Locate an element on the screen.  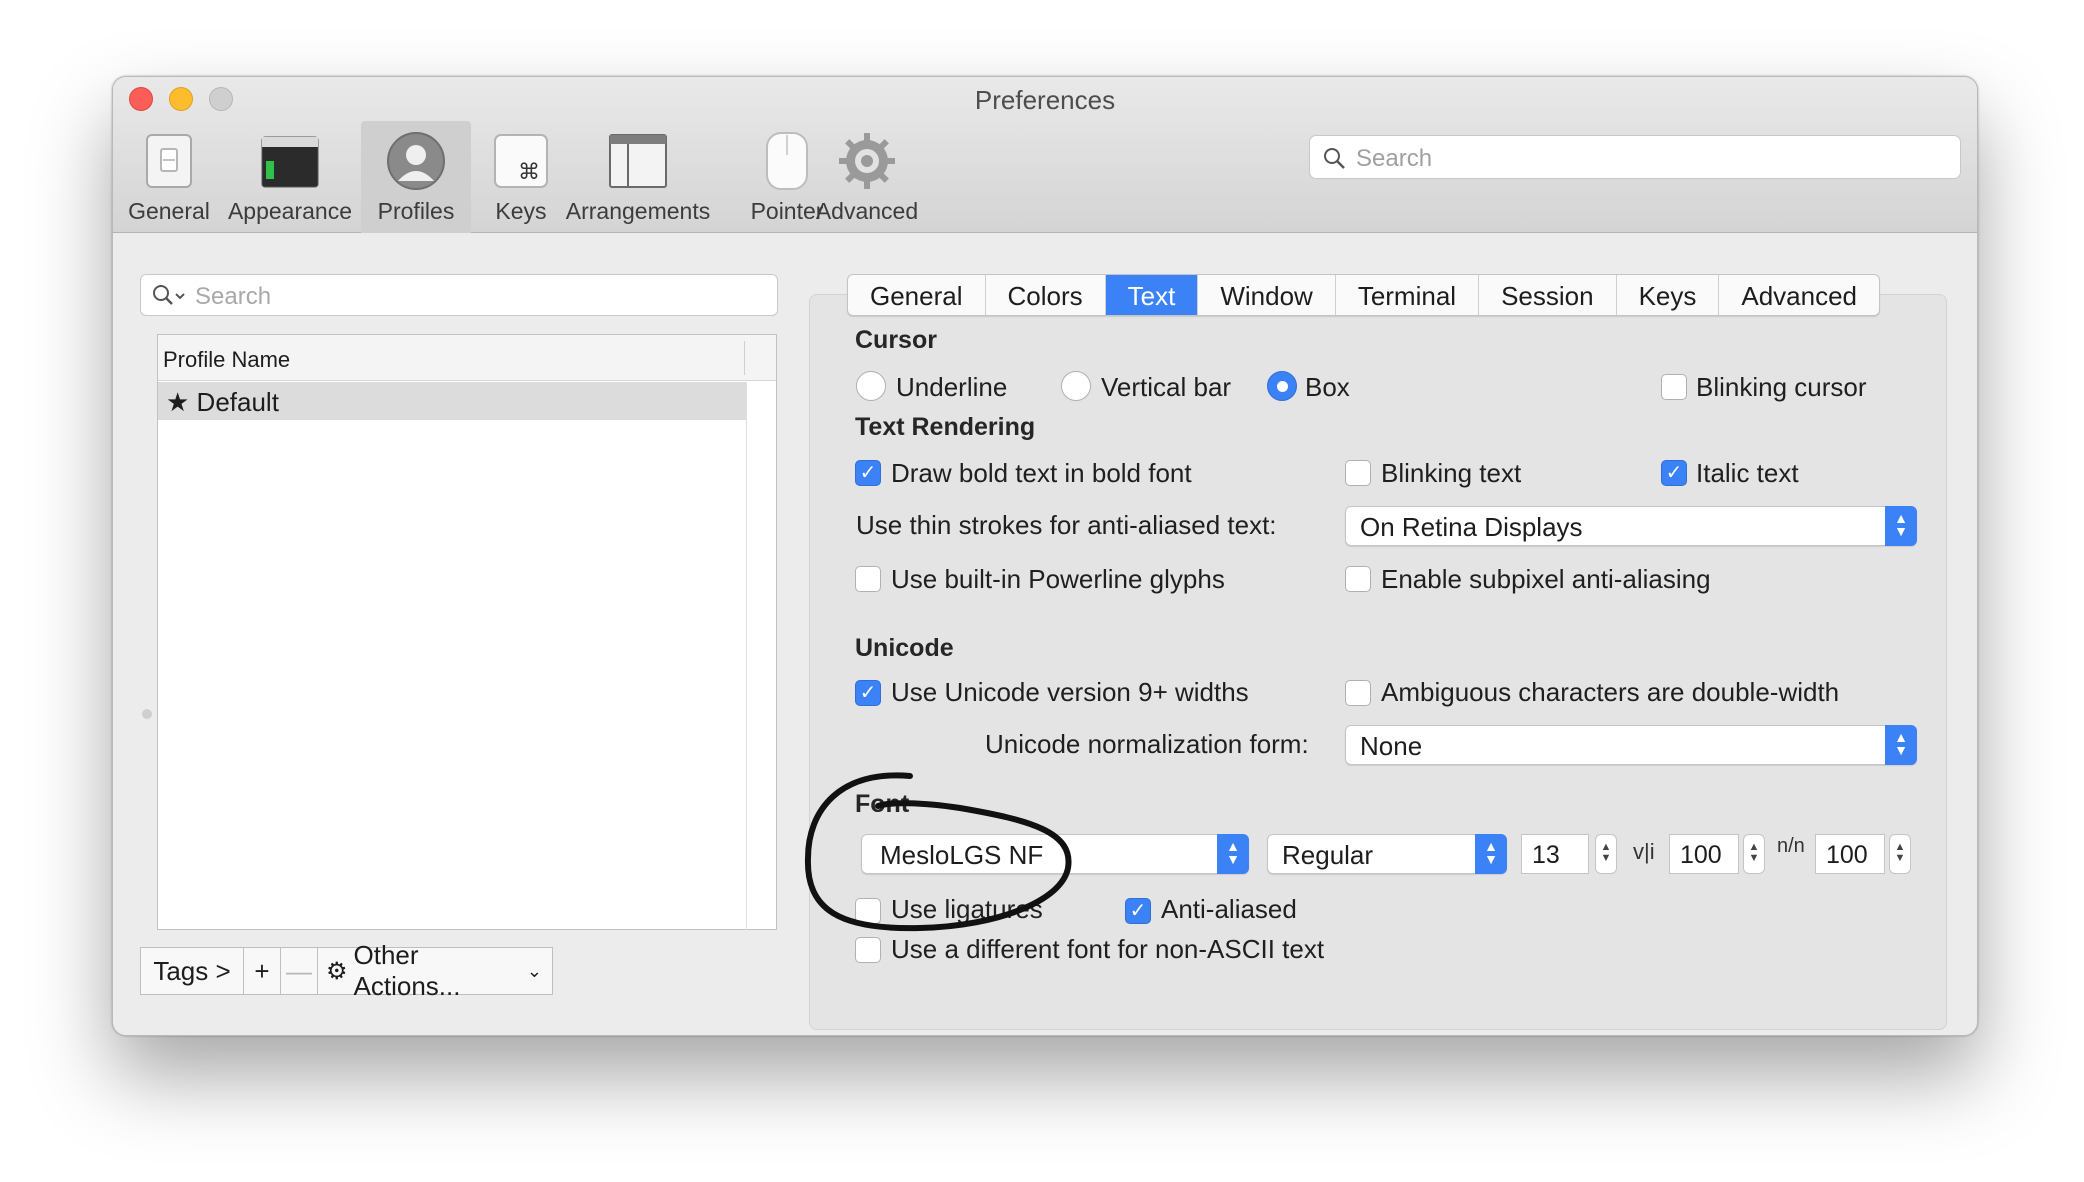
toolbar-profiles: Profiles is located at coordinates (416, 177).